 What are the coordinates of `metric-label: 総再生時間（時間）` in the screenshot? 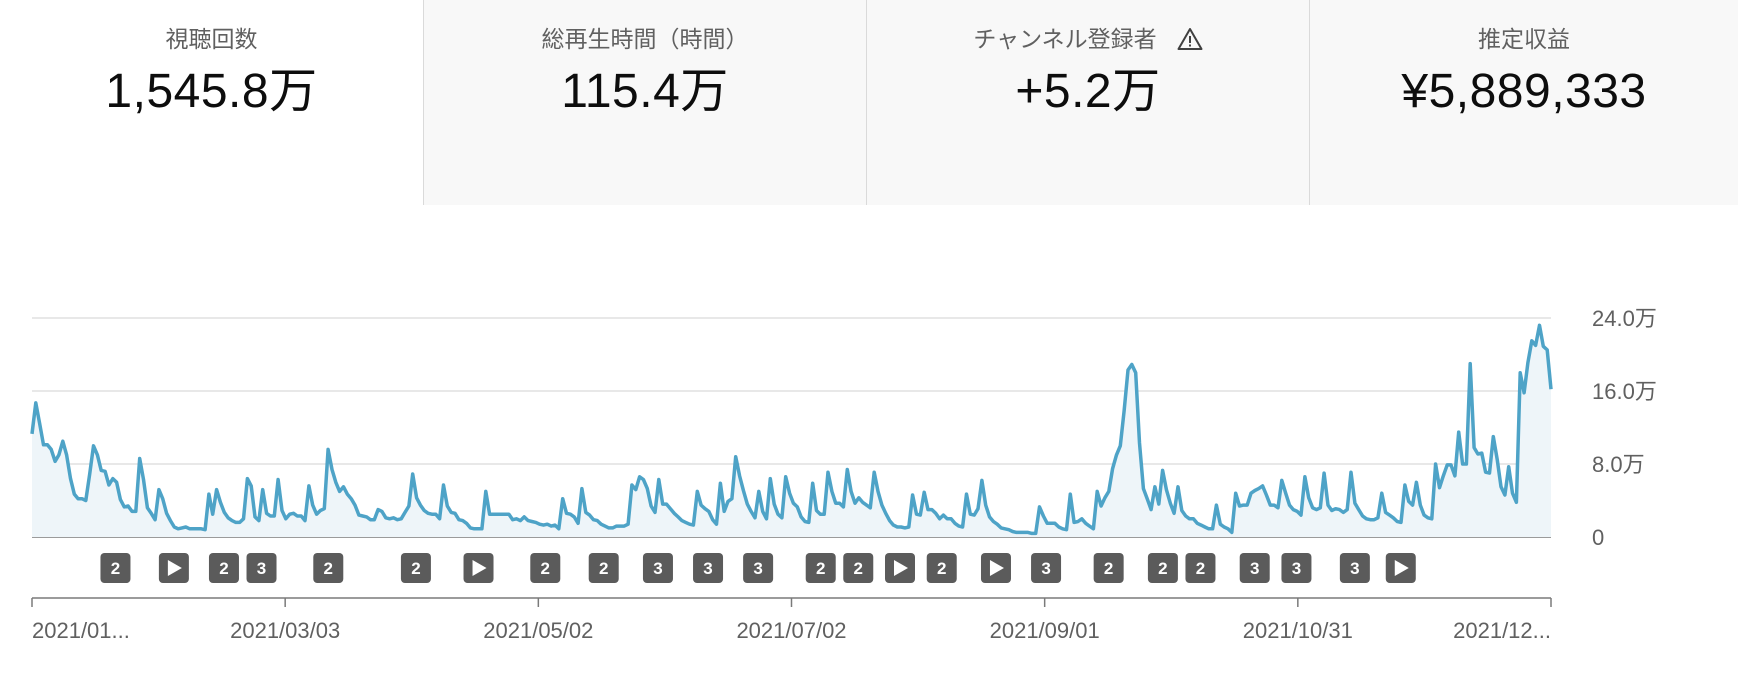 It's located at (645, 39).